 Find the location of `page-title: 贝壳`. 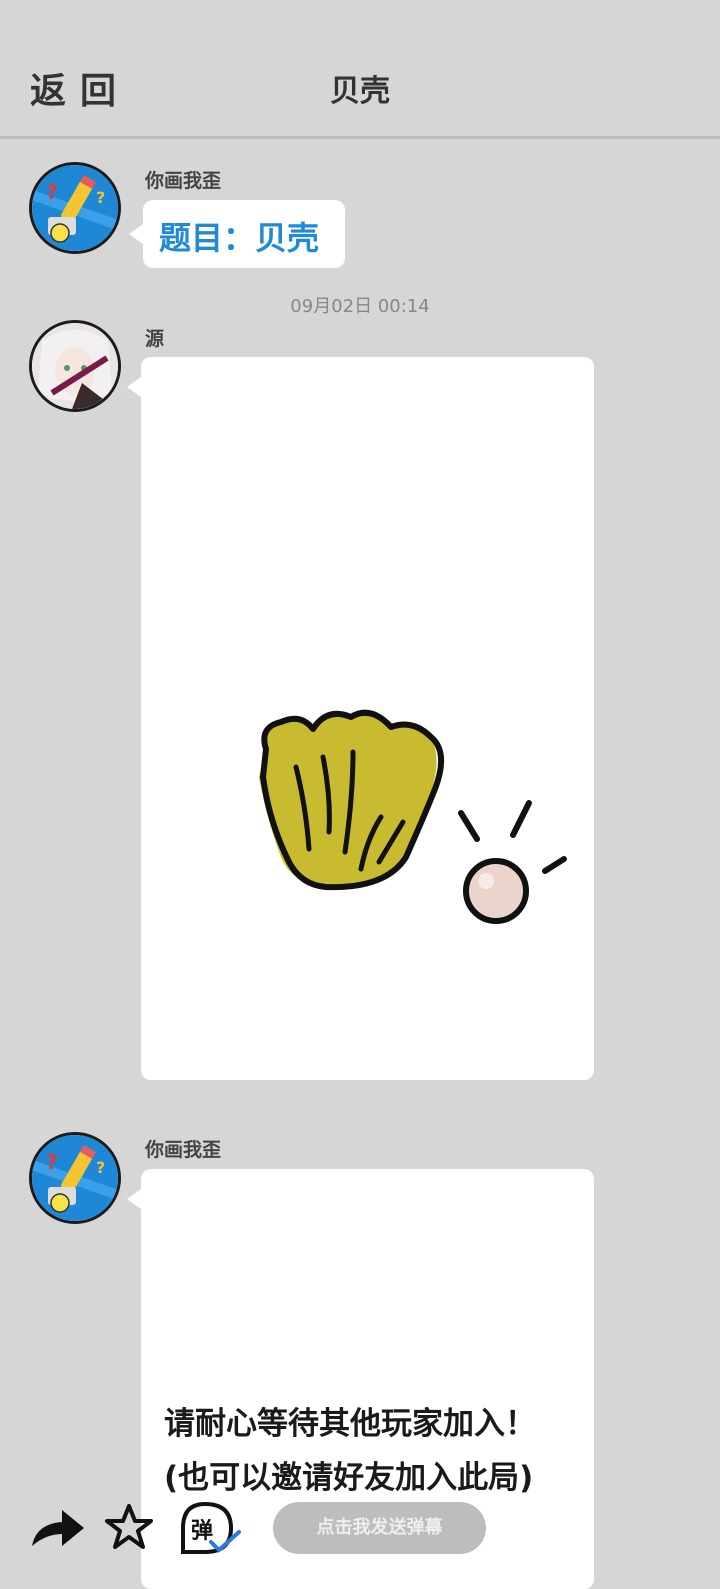

page-title: 贝壳 is located at coordinates (360, 91).